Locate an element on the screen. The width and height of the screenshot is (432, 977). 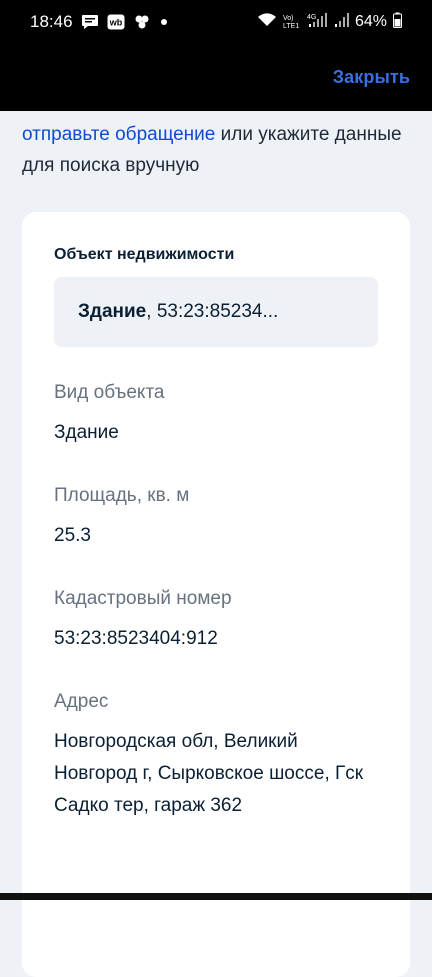
selected-object-kind: Здание is located at coordinates (112, 311).